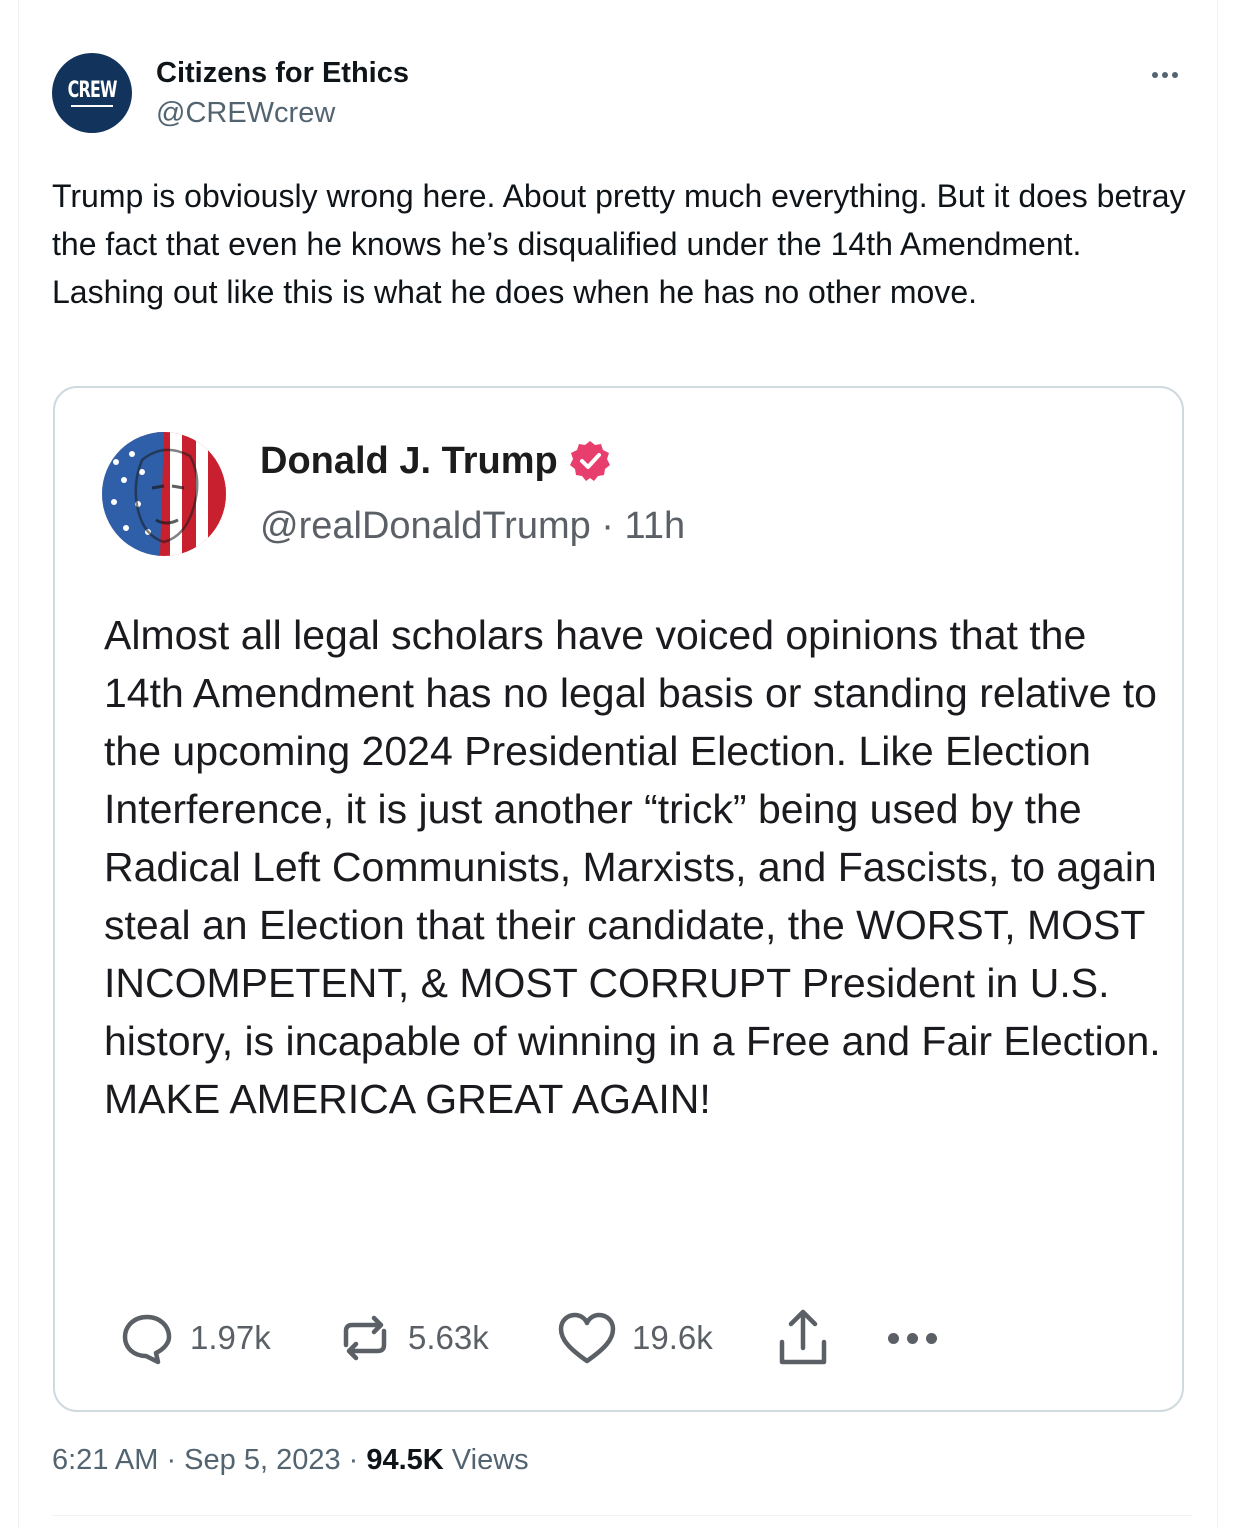 The height and width of the screenshot is (1528, 1250). What do you see at coordinates (589, 461) in the screenshot?
I see `verified-badge-icon` at bounding box center [589, 461].